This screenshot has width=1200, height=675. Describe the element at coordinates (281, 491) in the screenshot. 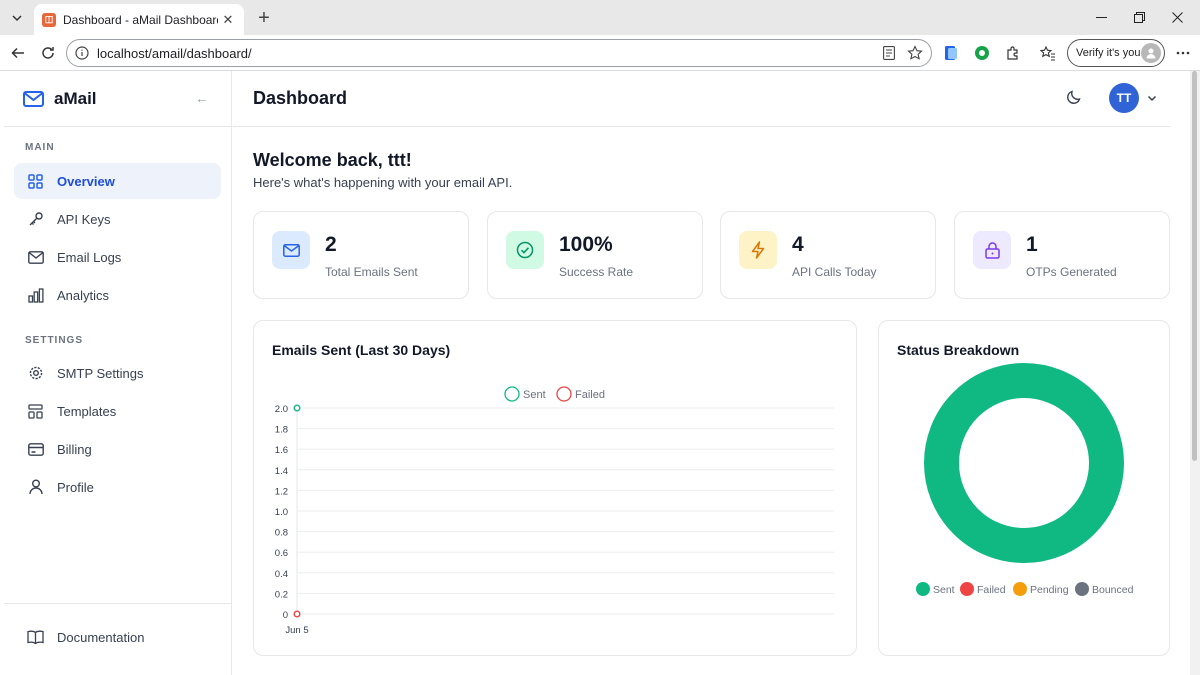

I see `y-tick-label: 1.2` at that location.